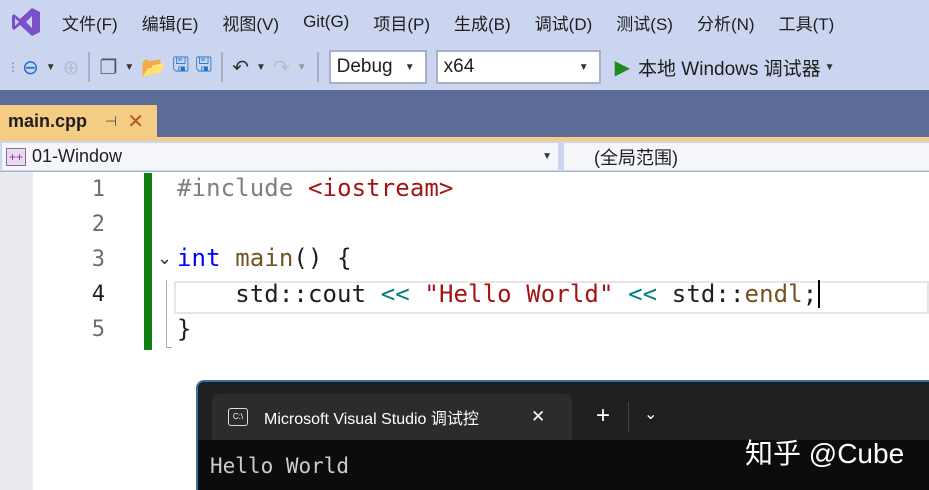  What do you see at coordinates (746, 156) in the screenshot?
I see `scope-select: (全局范围)` at bounding box center [746, 156].